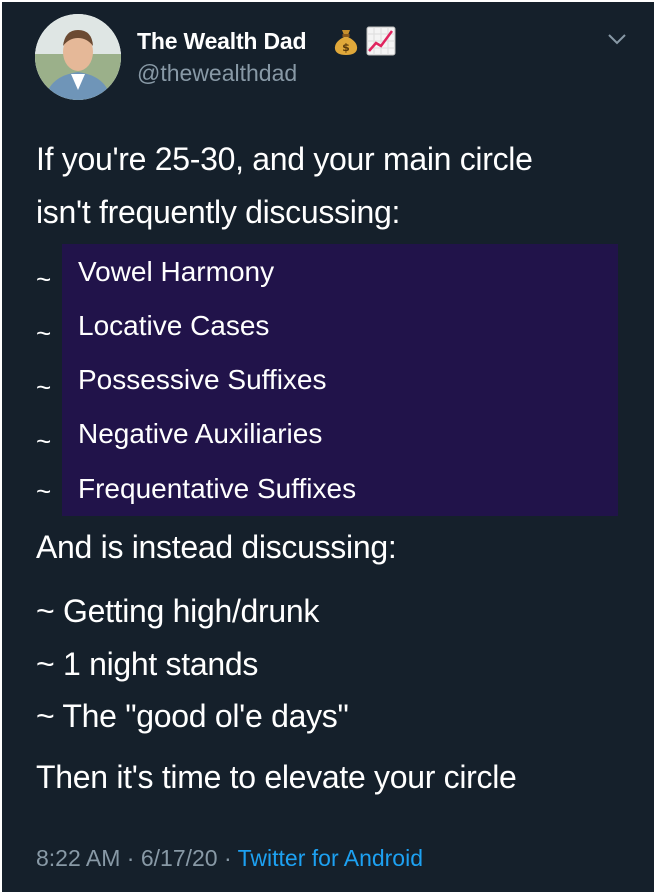 The image size is (656, 894). I want to click on highlighted-list-item: Locative Cases, so click(174, 325).